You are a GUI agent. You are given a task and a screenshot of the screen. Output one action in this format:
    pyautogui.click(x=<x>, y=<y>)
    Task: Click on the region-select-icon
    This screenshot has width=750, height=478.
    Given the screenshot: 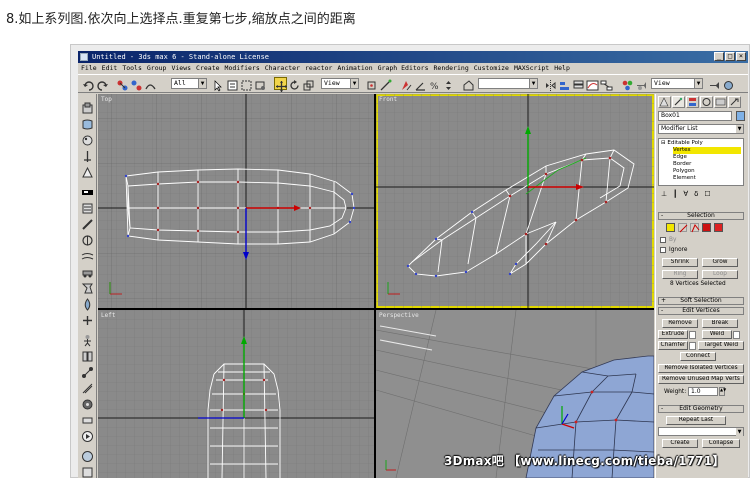 What is the action you would take?
    pyautogui.click(x=246, y=84)
    